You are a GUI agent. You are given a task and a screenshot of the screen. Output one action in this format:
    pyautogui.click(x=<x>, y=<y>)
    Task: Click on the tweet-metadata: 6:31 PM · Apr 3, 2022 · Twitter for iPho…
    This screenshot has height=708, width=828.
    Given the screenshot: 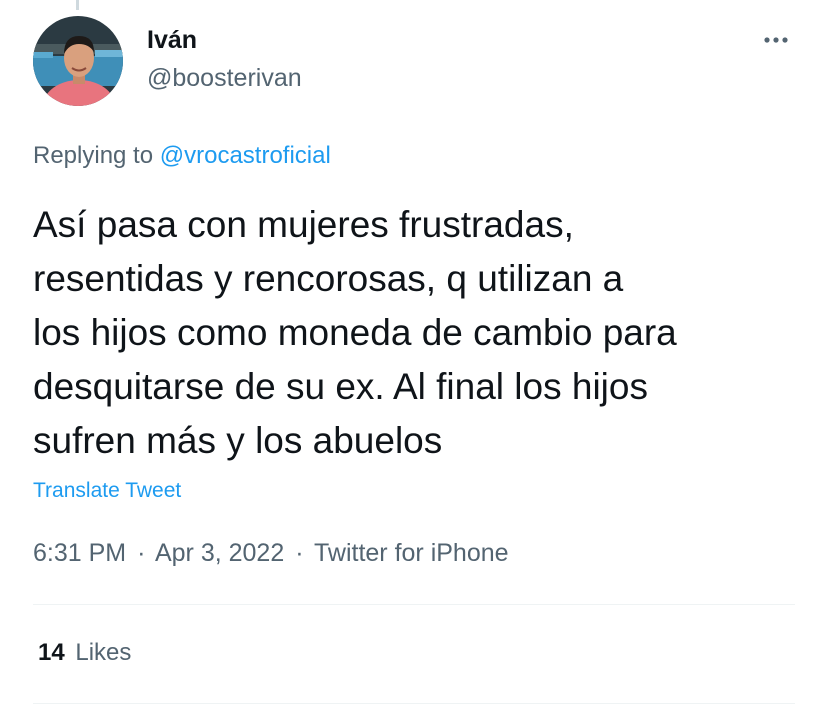 What is the action you would take?
    pyautogui.click(x=271, y=553)
    